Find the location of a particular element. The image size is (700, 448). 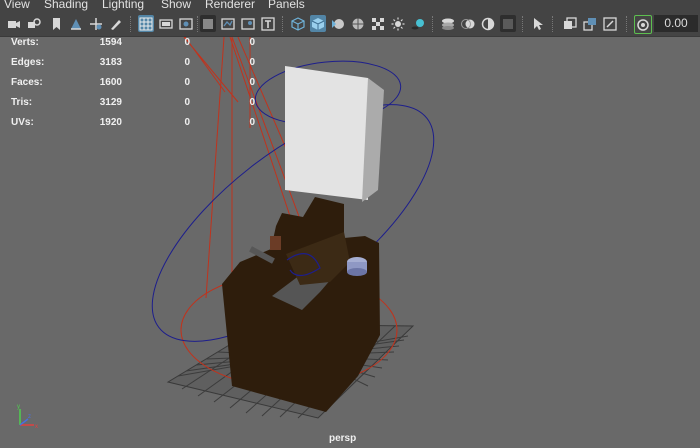

xray-active-icon is located at coordinates (590, 23).